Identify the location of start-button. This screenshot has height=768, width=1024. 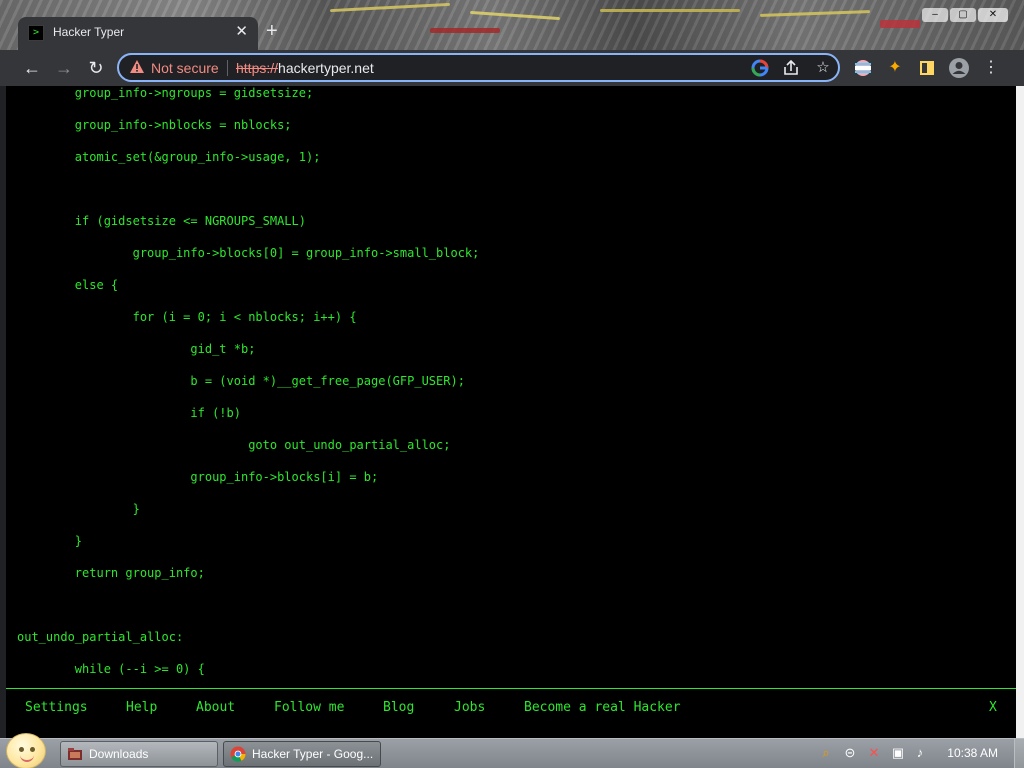
(26, 750).